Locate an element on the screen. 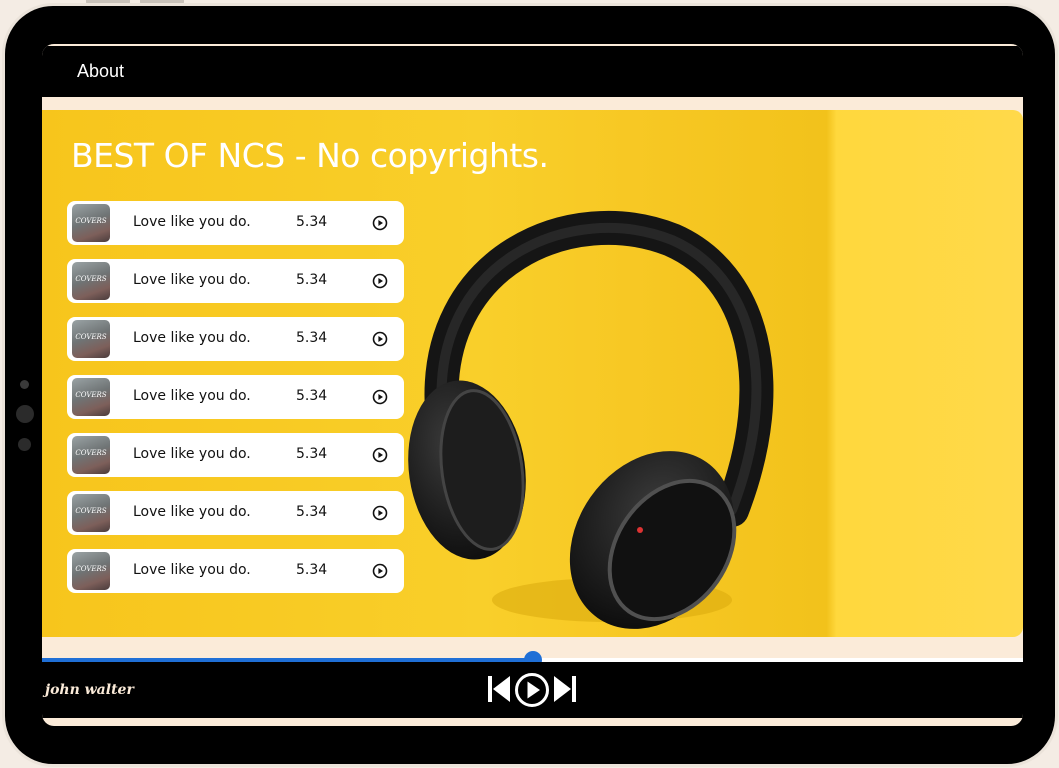 The width and height of the screenshot is (1059, 768). skip-forward-icon is located at coordinates (565, 689).